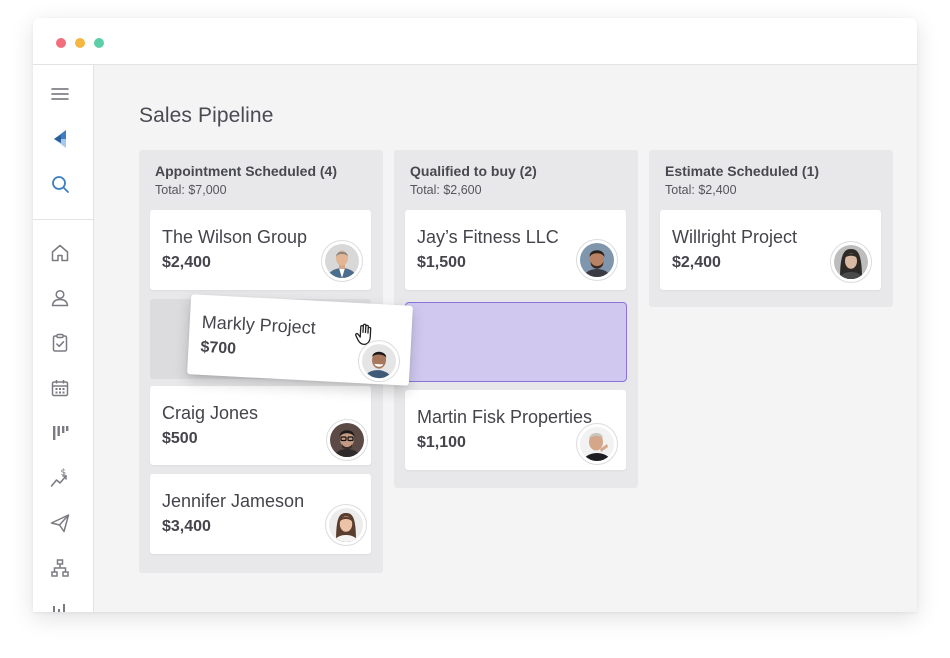 The width and height of the screenshot is (950, 658). What do you see at coordinates (488, 237) in the screenshot?
I see `deal-name: Jay’s Fitness LLC` at bounding box center [488, 237].